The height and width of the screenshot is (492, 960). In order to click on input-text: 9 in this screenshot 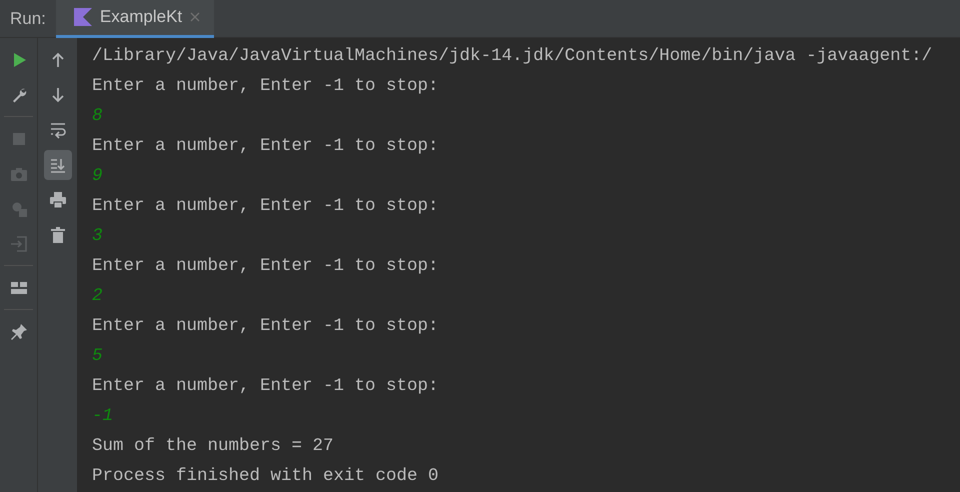, I will do `click(97, 176)`.